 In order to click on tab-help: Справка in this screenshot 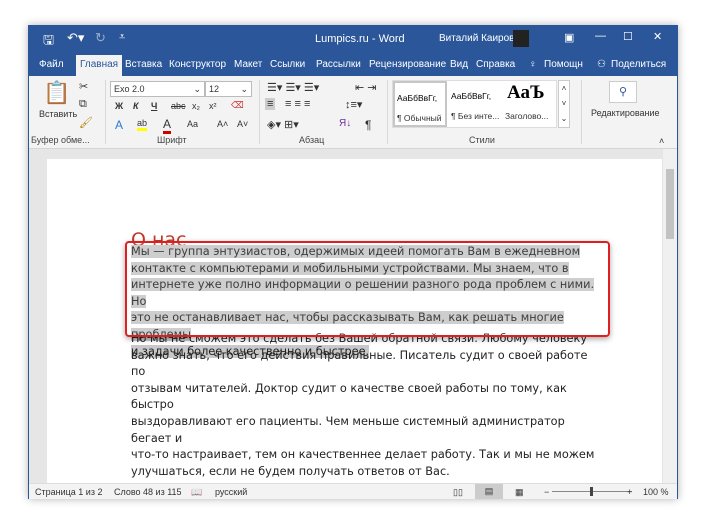, I will do `click(495, 64)`.